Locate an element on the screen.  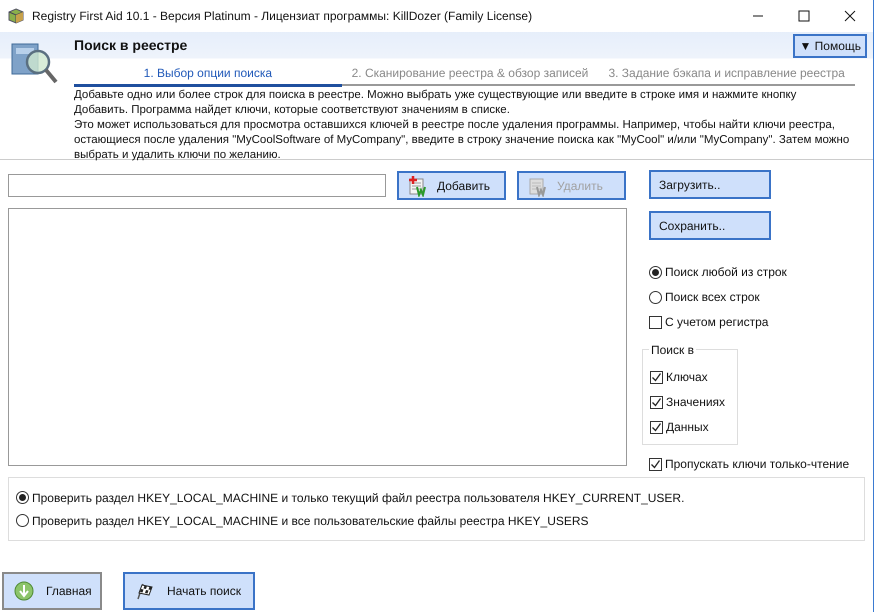
wizard-step: 3. Задание бэкапа и исправление реестра is located at coordinates (726, 73).